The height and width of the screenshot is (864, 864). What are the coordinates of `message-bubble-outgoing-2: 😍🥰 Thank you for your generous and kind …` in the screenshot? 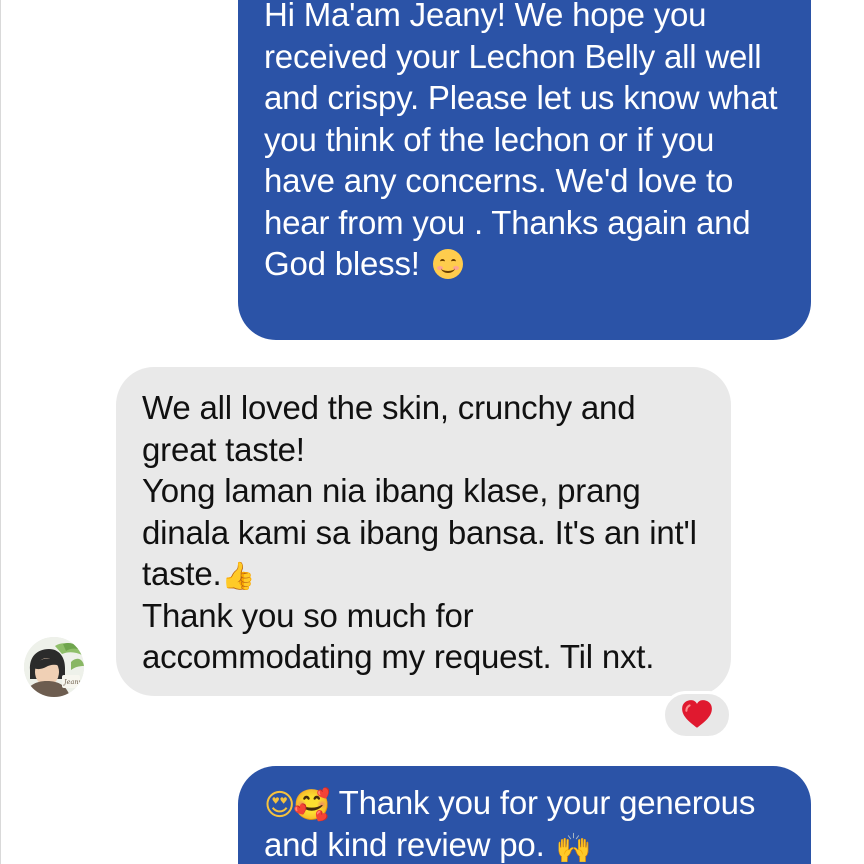 It's located at (524, 815).